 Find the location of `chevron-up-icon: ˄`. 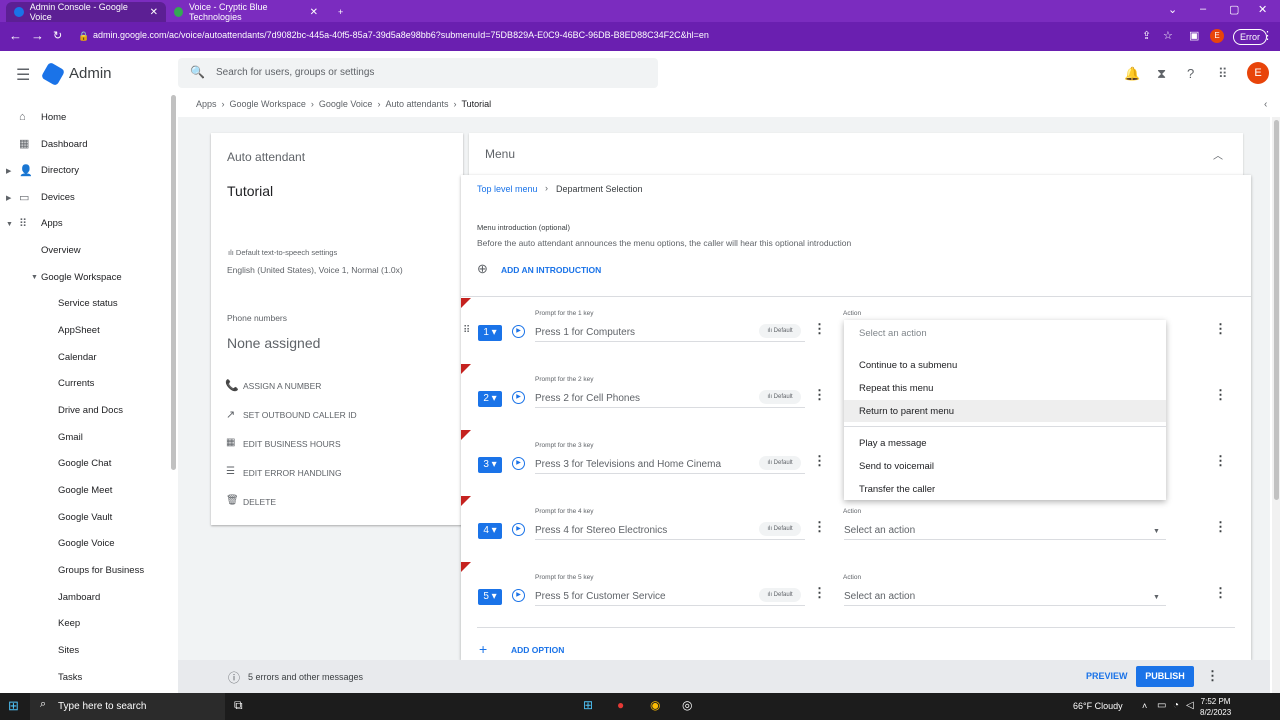

chevron-up-icon: ˄ is located at coordinates (1144, 706).